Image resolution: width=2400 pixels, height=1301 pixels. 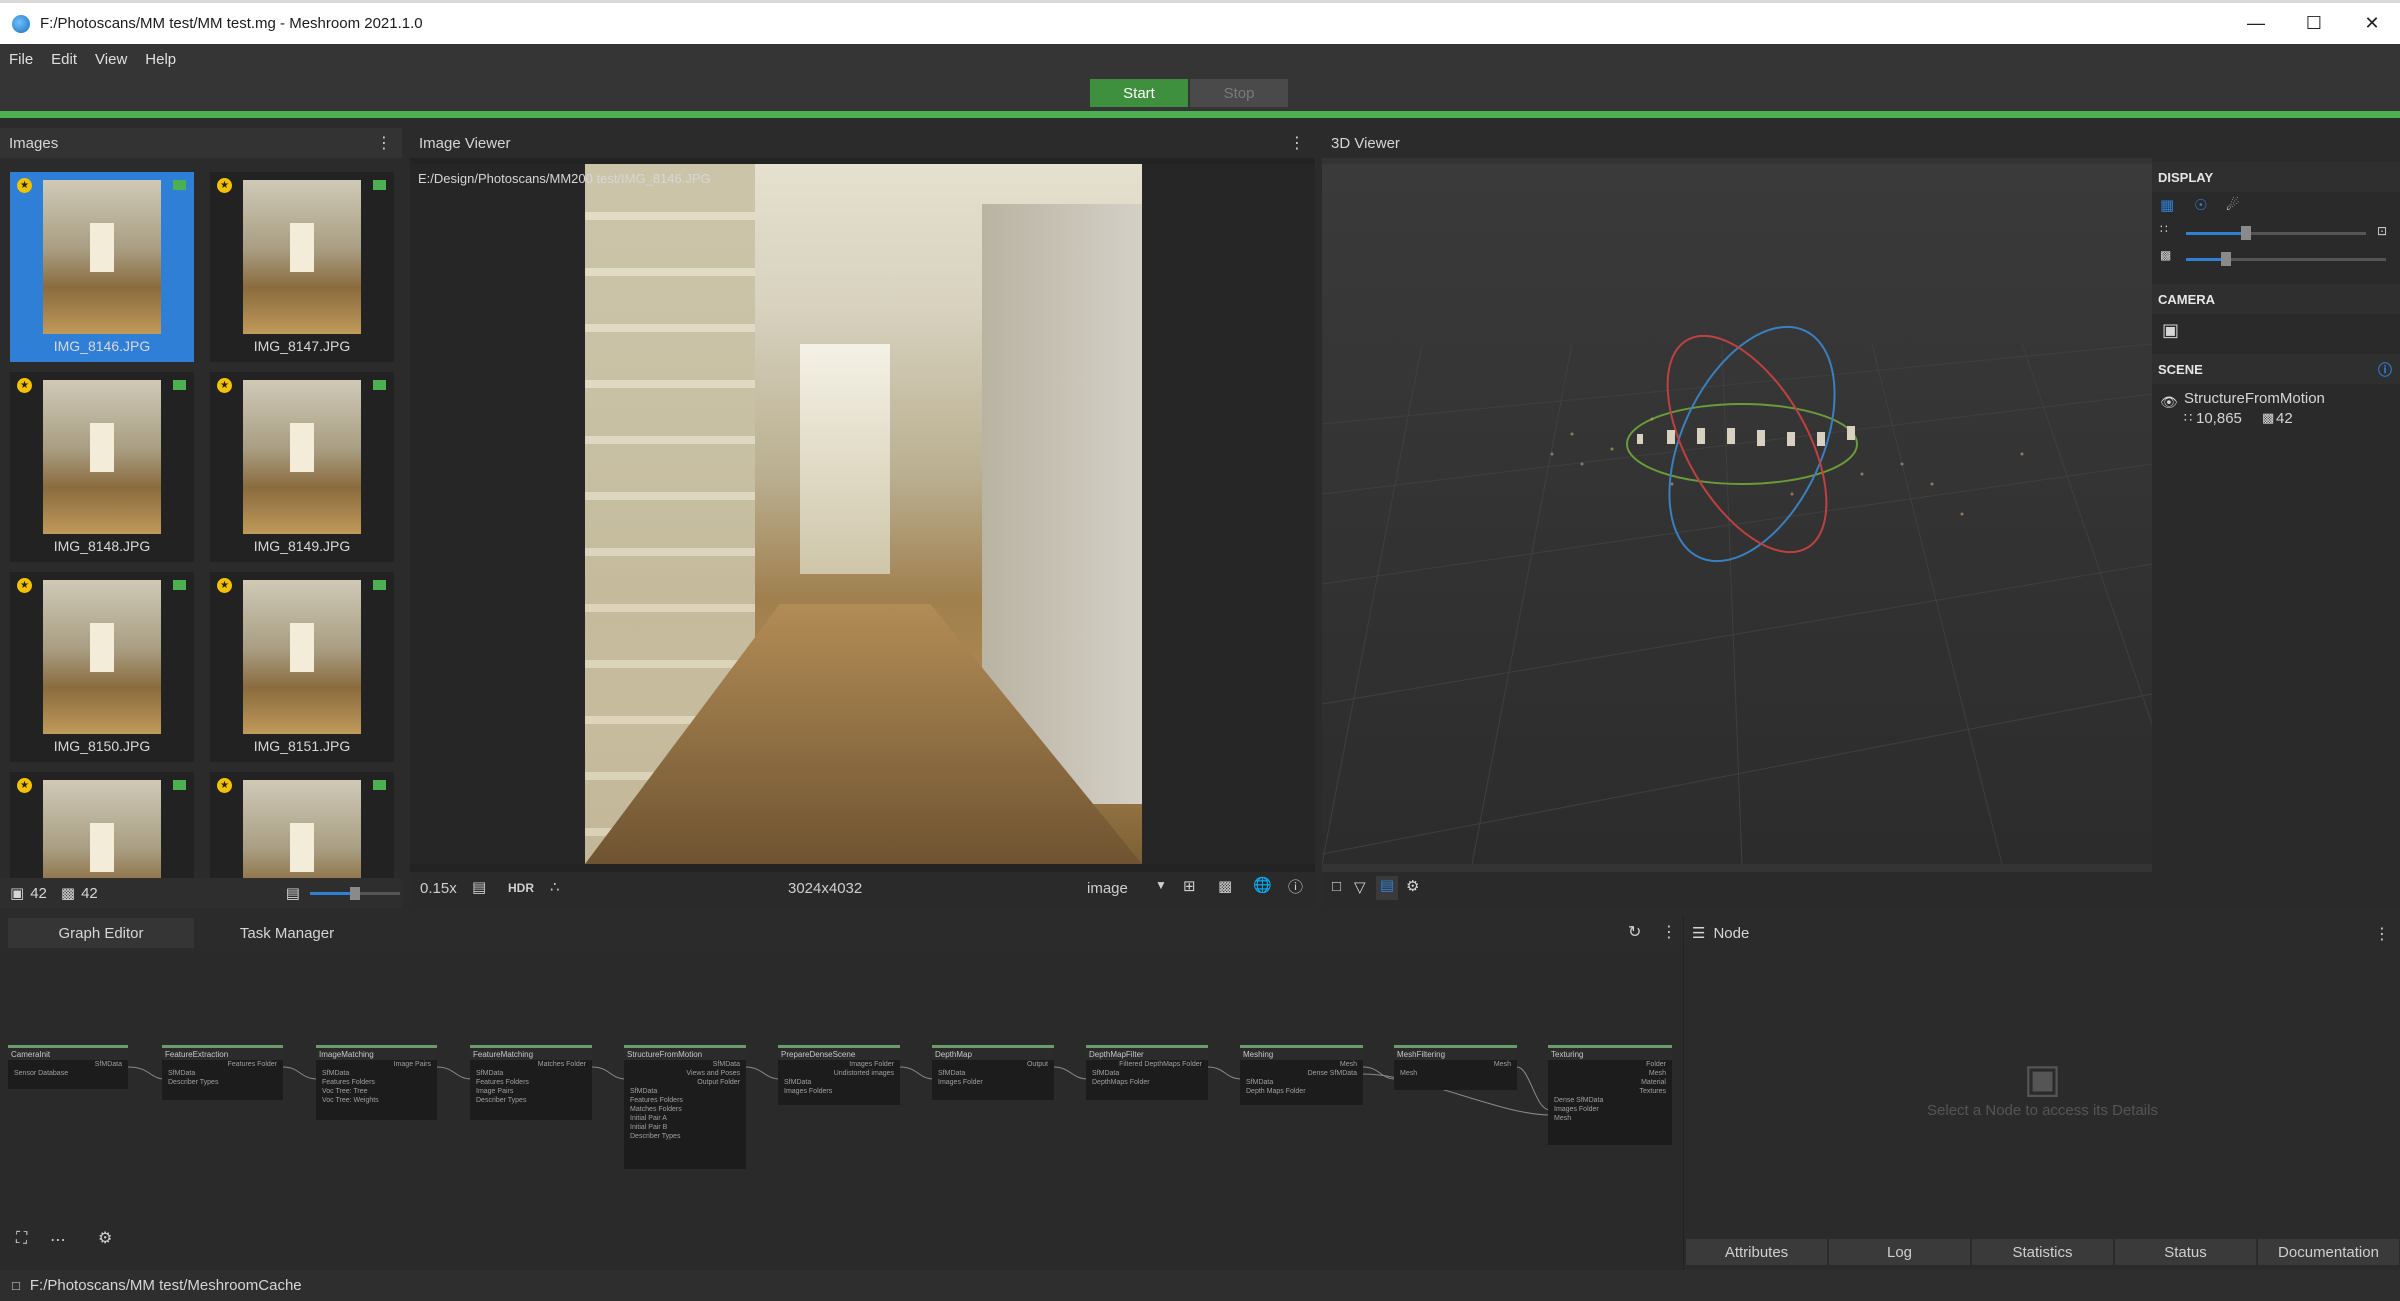 What do you see at coordinates (2200, 205) in the screenshot?
I see `origin-icon: ☉` at bounding box center [2200, 205].